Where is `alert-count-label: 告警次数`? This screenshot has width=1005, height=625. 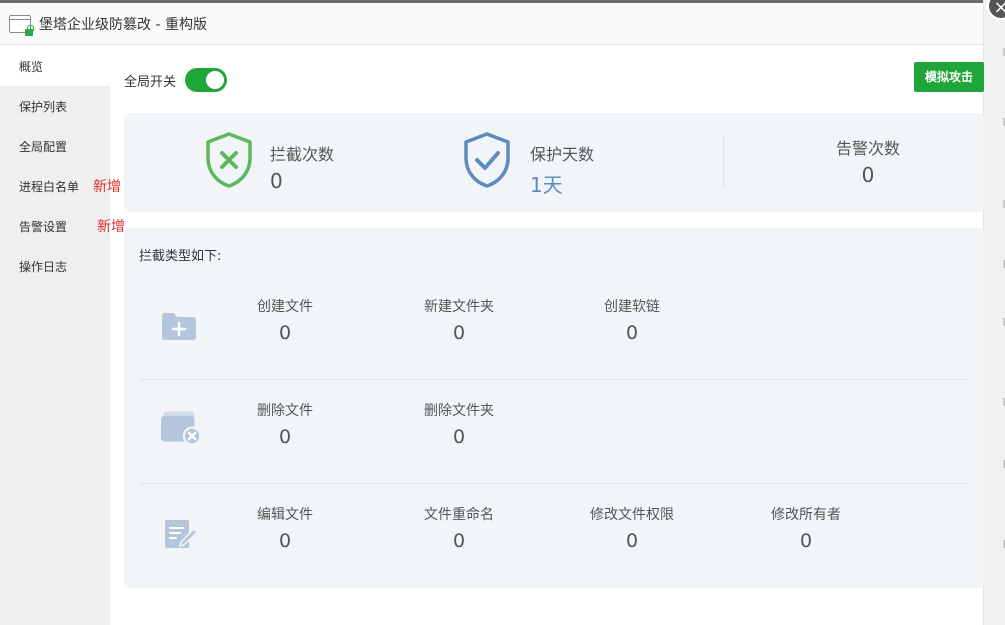
alert-count-label: 告警次数 is located at coordinates (867, 148).